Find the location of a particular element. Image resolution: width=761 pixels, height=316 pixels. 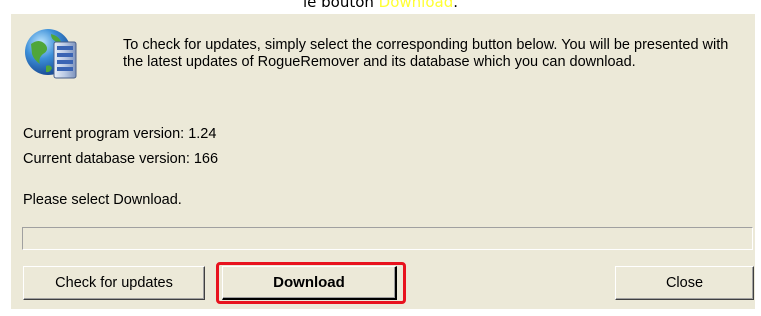

status-text: Please select Download. is located at coordinates (102, 200).